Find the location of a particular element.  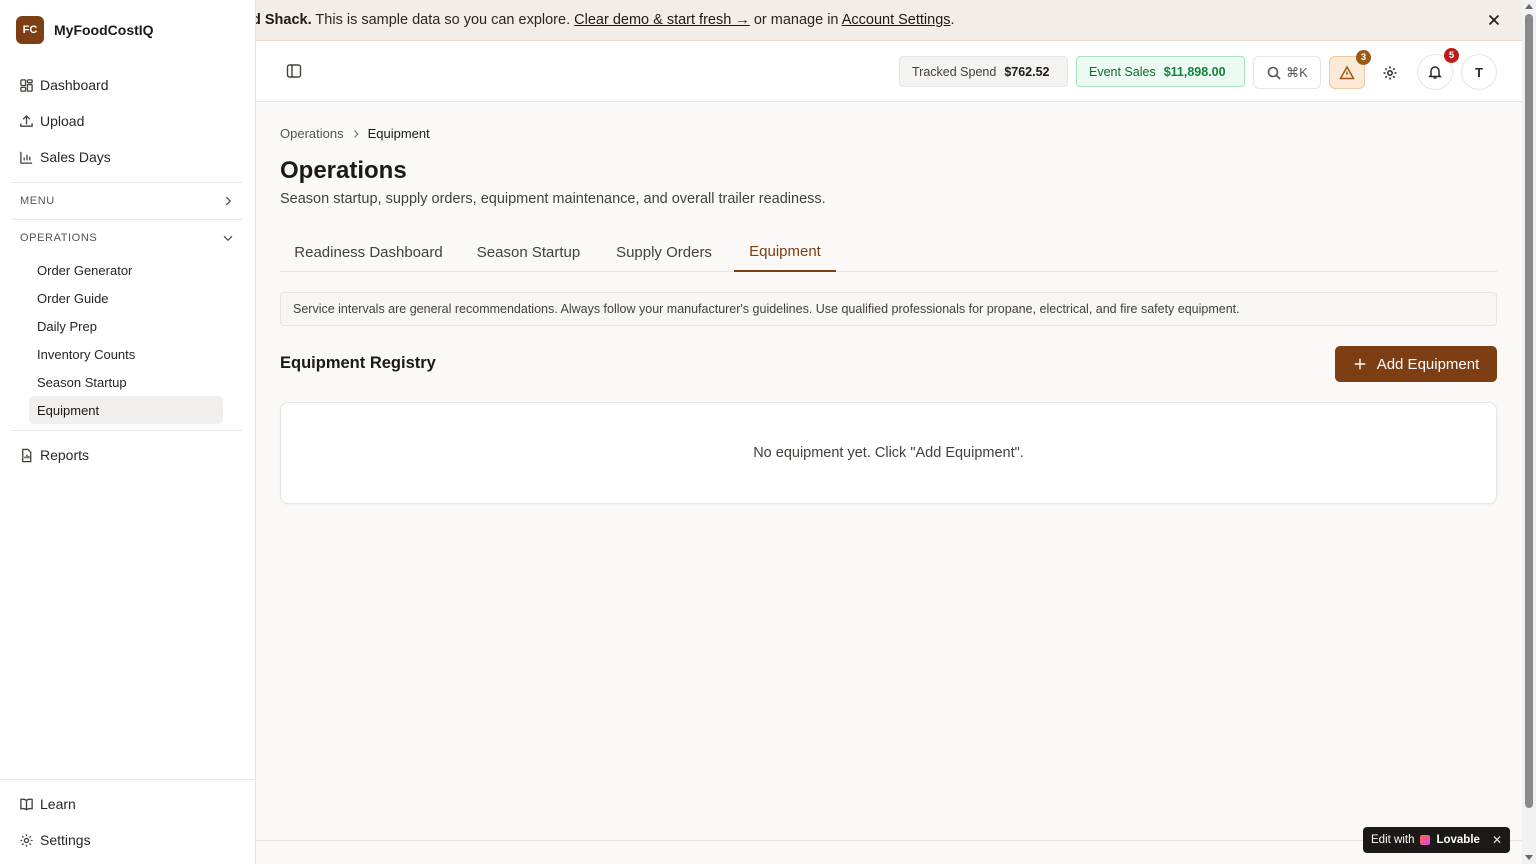

warnings-button: 3 is located at coordinates (1350, 69).